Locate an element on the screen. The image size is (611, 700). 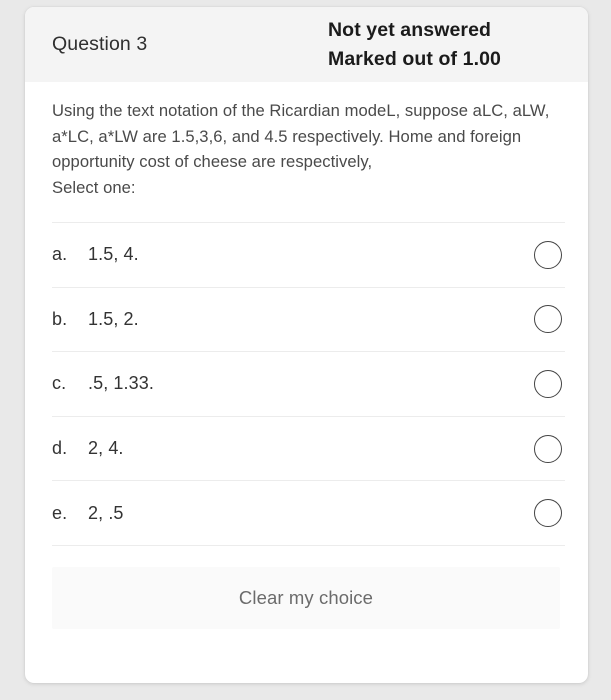
option-letter: a. is located at coordinates (60, 254).